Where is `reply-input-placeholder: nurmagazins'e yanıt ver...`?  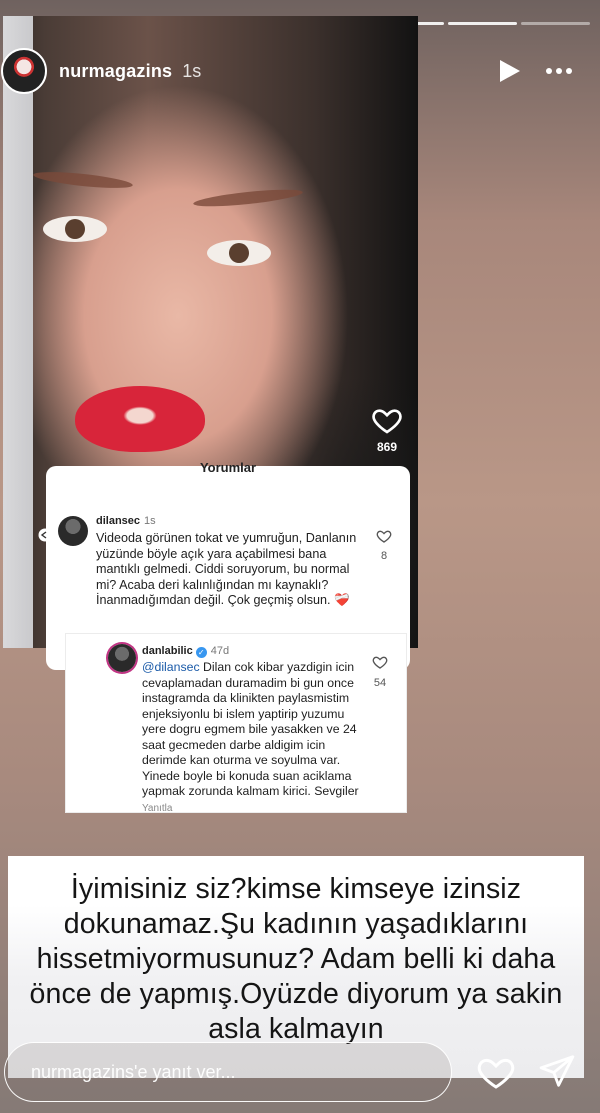 reply-input-placeholder: nurmagazins'e yanıt ver... is located at coordinates (133, 1071).